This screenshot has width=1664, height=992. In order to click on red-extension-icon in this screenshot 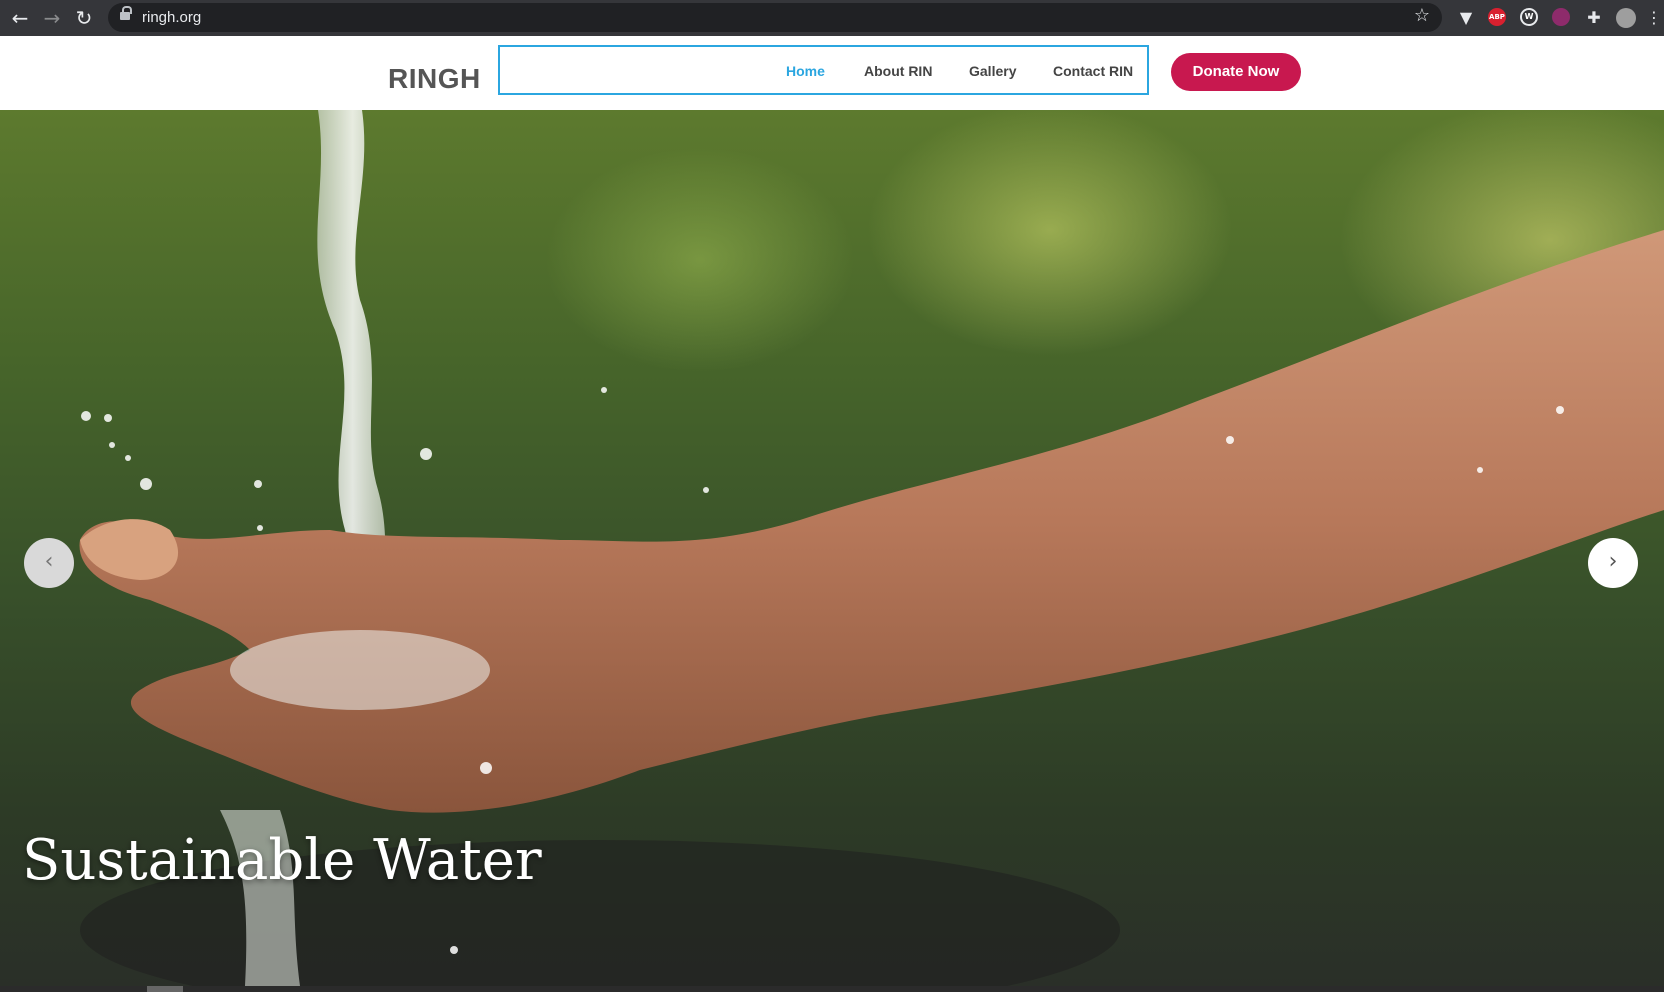, I will do `click(1561, 17)`.